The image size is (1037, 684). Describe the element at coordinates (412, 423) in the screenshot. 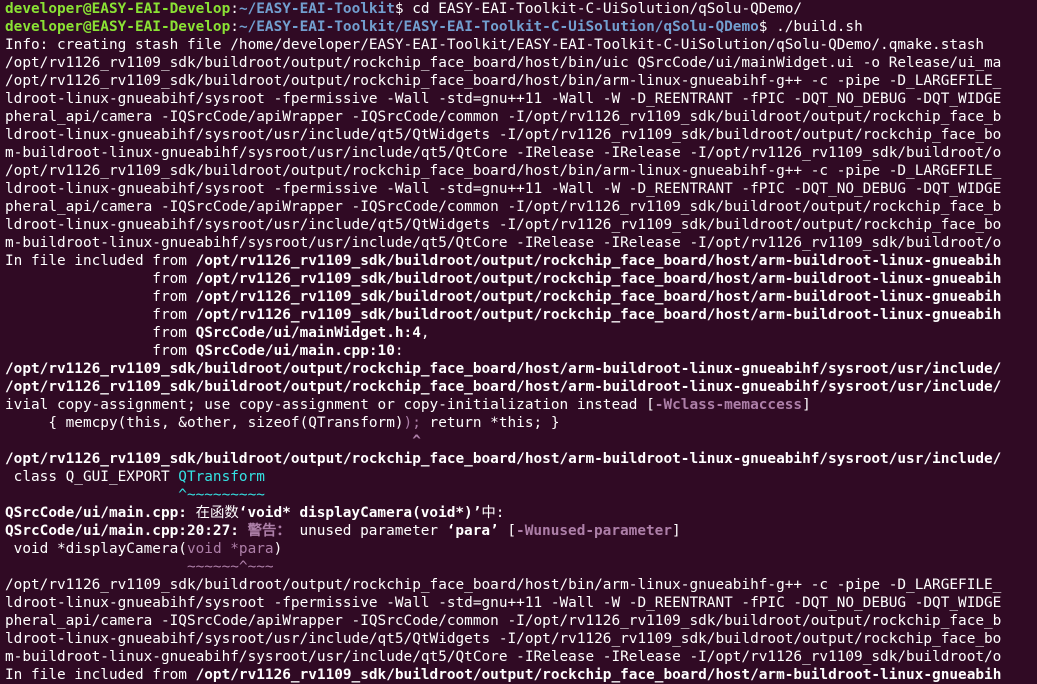

I see `source-highlight: );` at that location.